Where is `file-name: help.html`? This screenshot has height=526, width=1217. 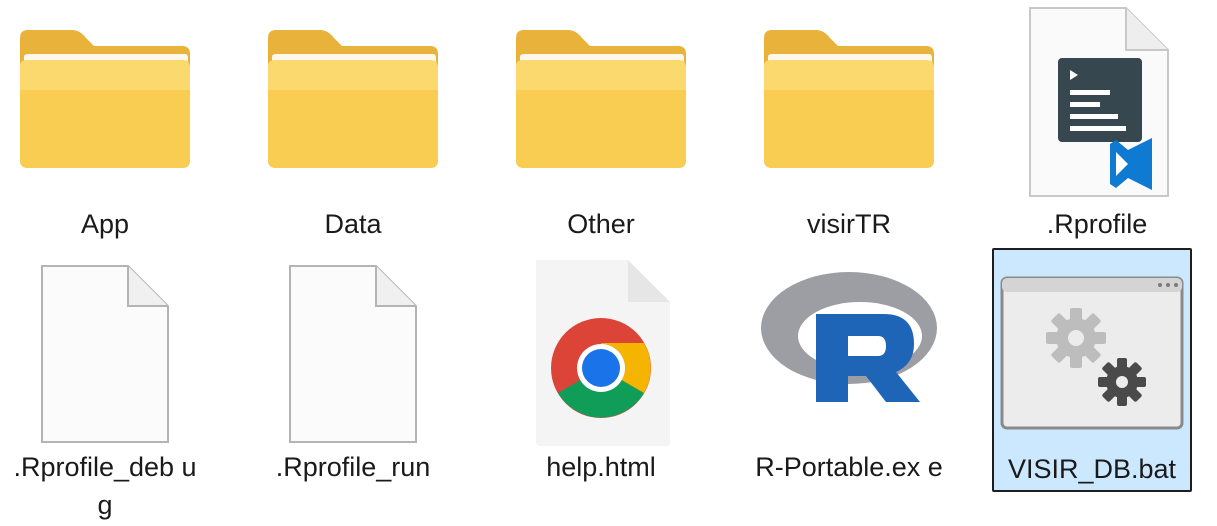
file-name: help.html is located at coordinates (601, 467).